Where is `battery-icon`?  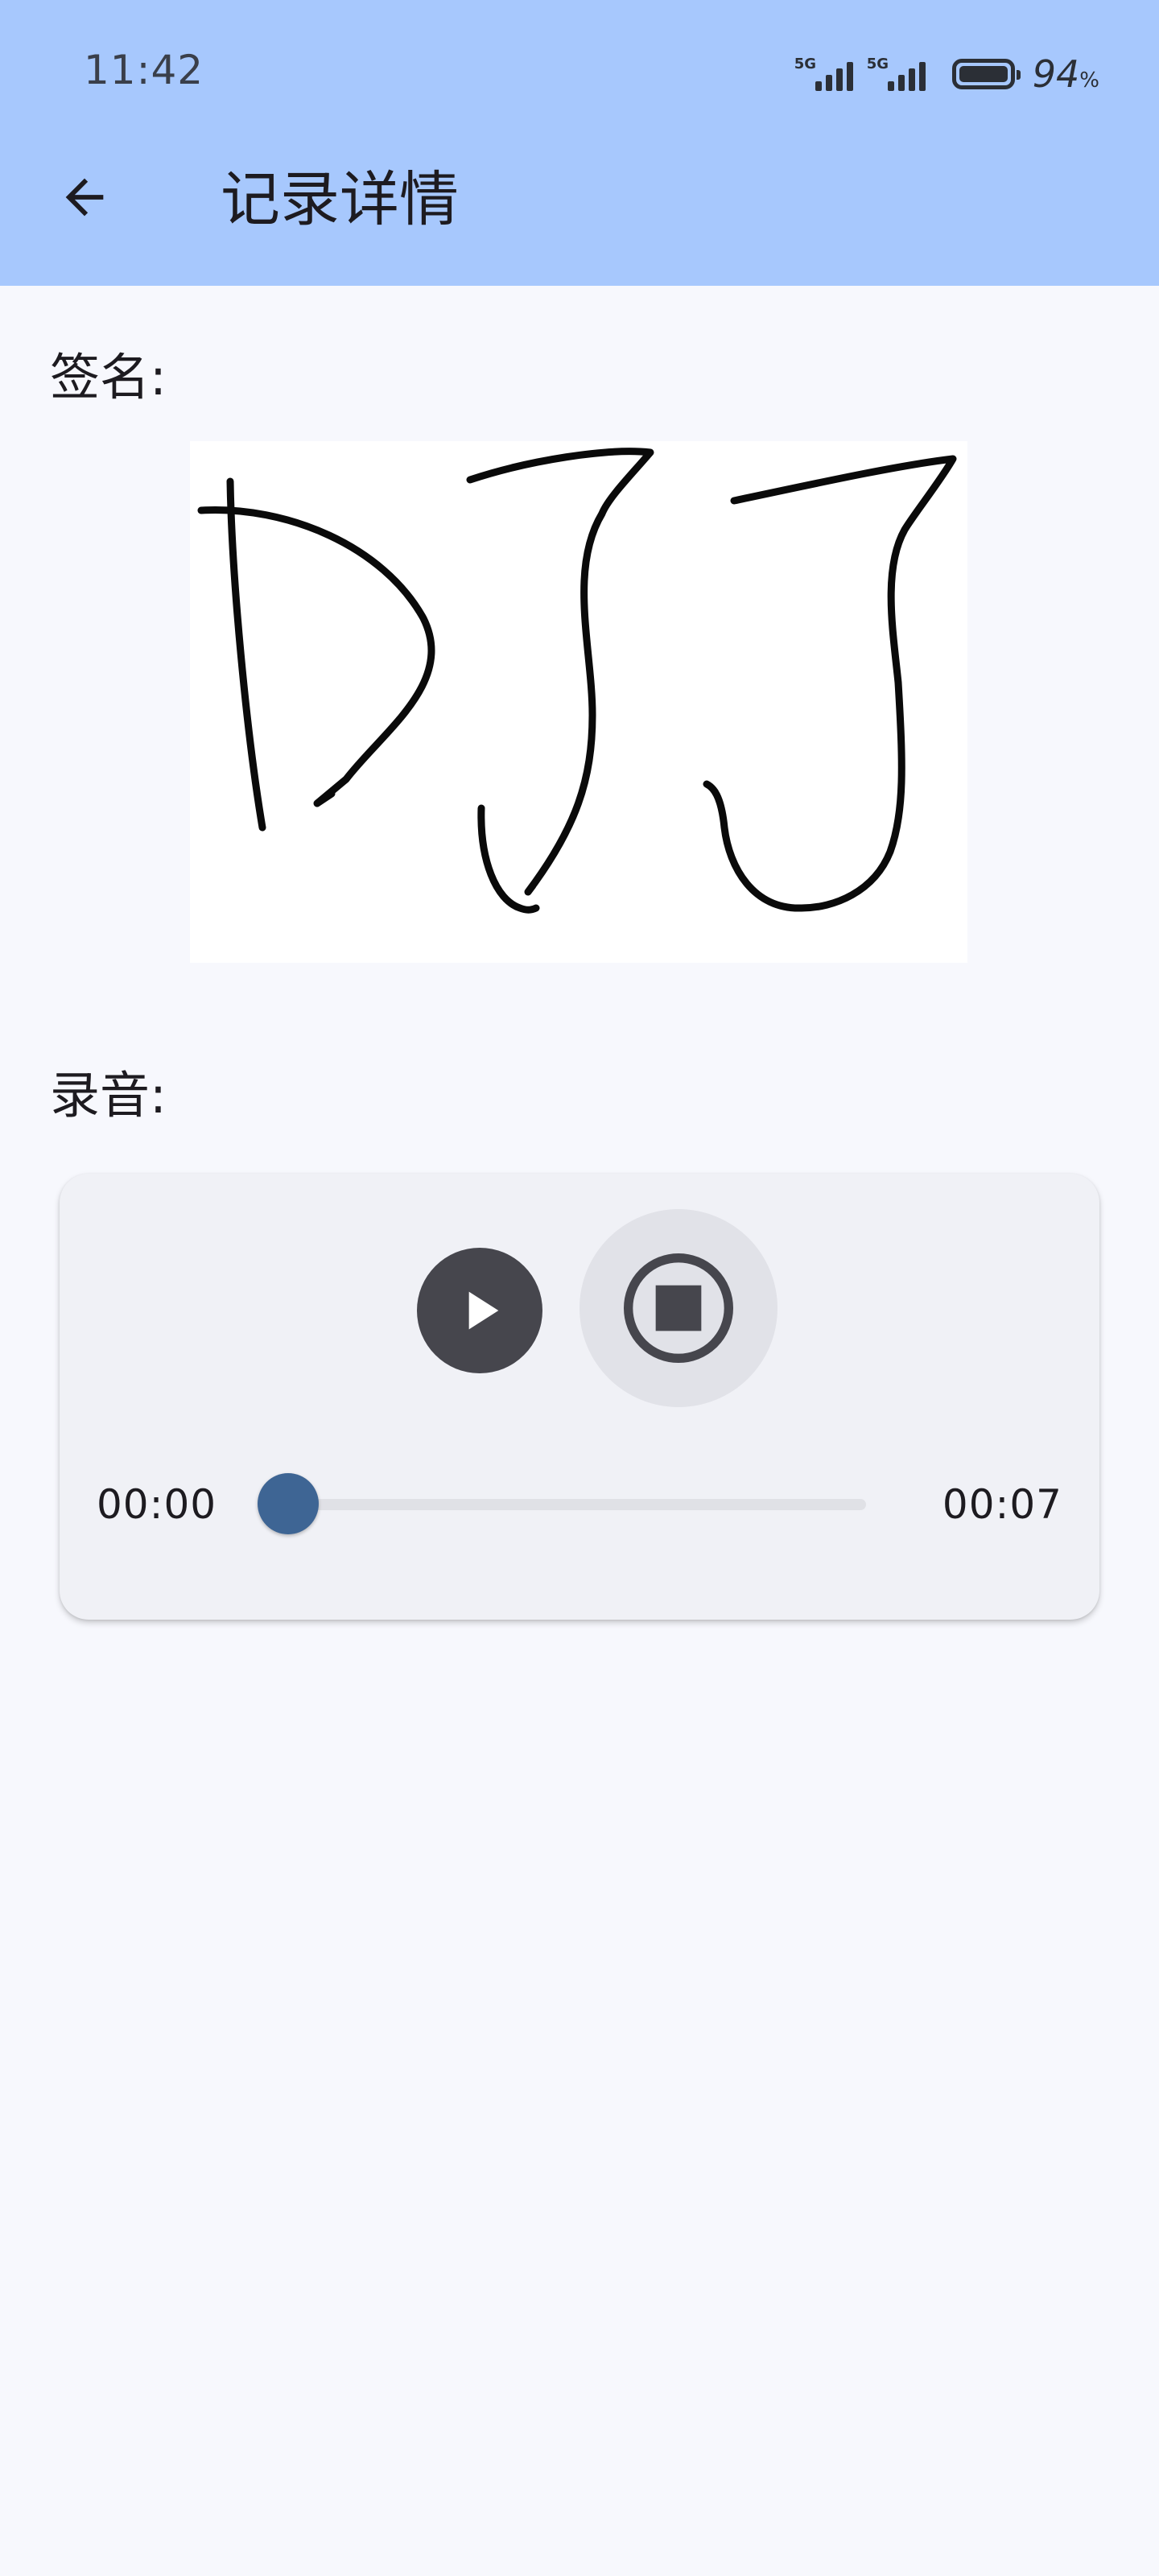 battery-icon is located at coordinates (986, 74).